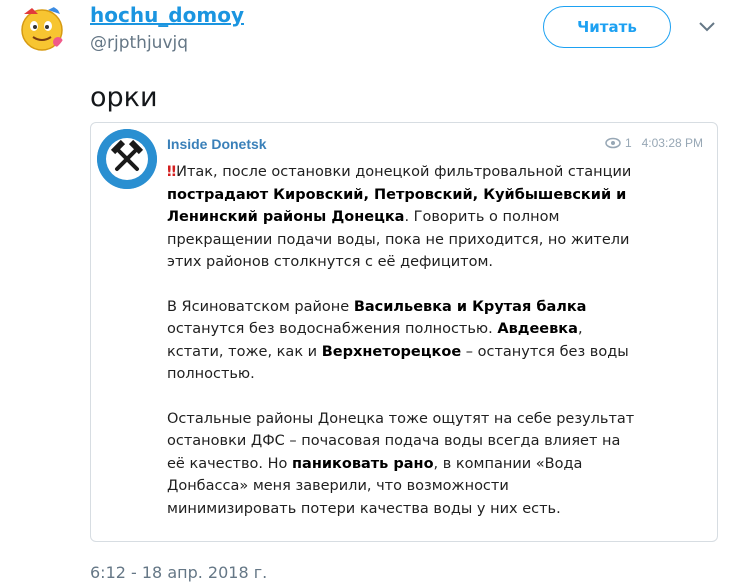  Describe the element at coordinates (167, 15) in the screenshot. I see `author-display-name: hochu_domoy` at that location.